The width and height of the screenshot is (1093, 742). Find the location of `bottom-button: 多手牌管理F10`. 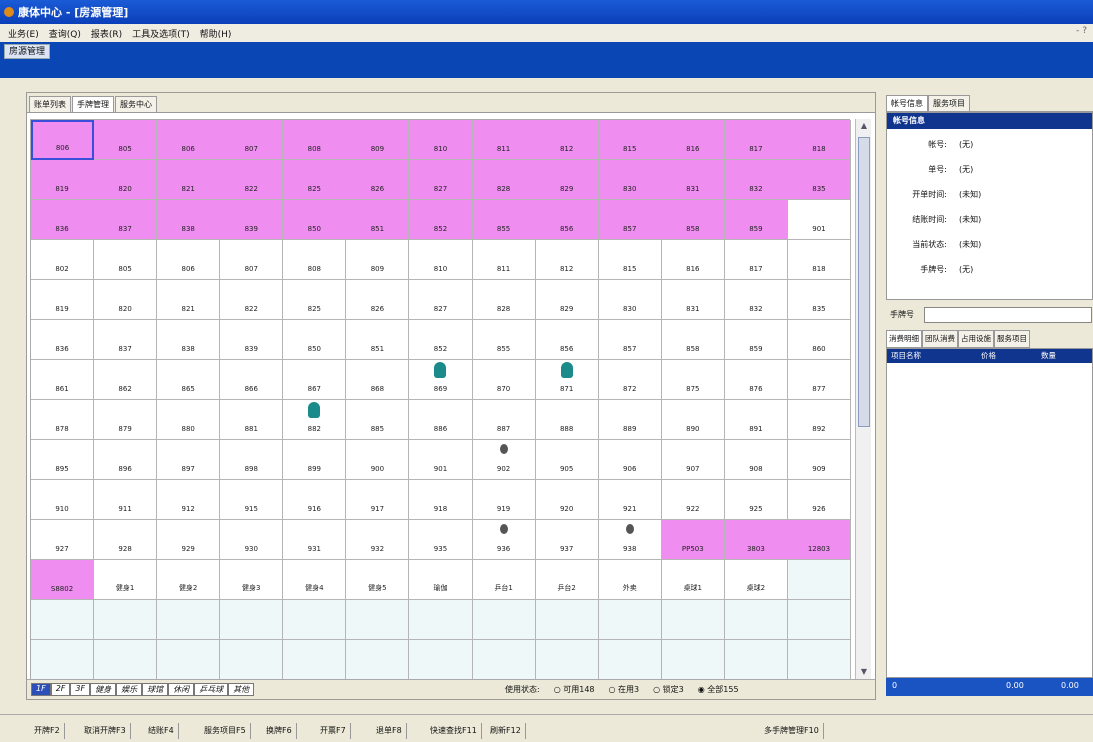

bottom-button: 多手牌管理F10 is located at coordinates (792, 731).